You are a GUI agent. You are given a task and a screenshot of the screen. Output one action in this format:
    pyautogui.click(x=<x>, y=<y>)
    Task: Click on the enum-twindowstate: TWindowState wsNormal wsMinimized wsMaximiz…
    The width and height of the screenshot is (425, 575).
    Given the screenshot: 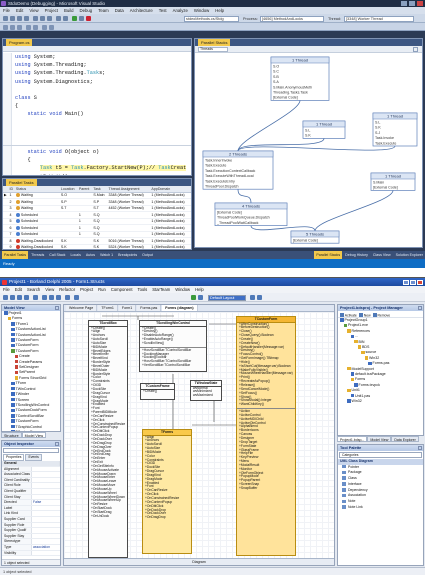 What is the action you would take?
    pyautogui.click(x=206, y=390)
    